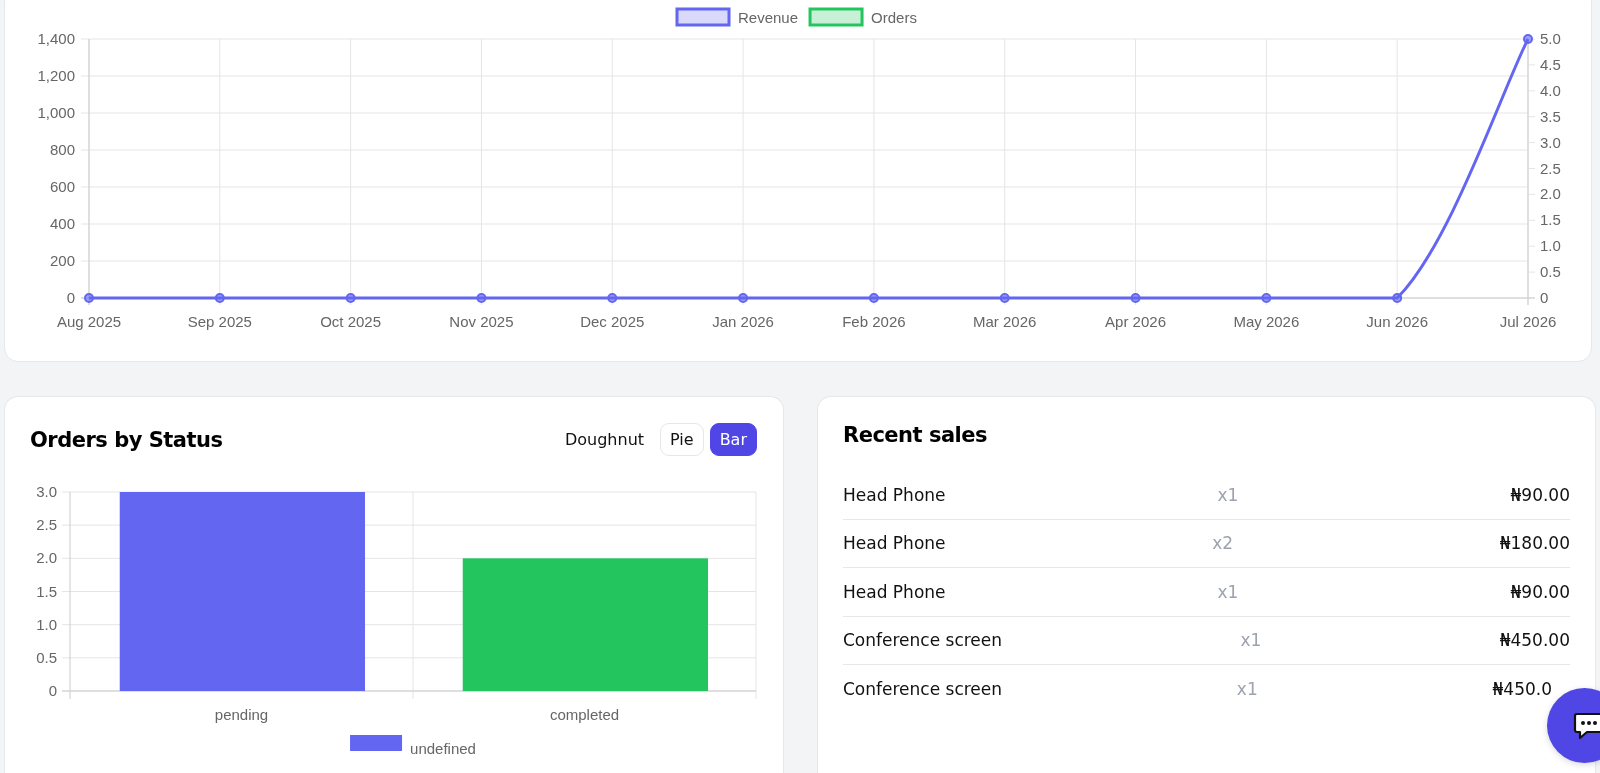 The image size is (1600, 773). What do you see at coordinates (89, 321) in the screenshot?
I see `axis-label: Aug 2025` at bounding box center [89, 321].